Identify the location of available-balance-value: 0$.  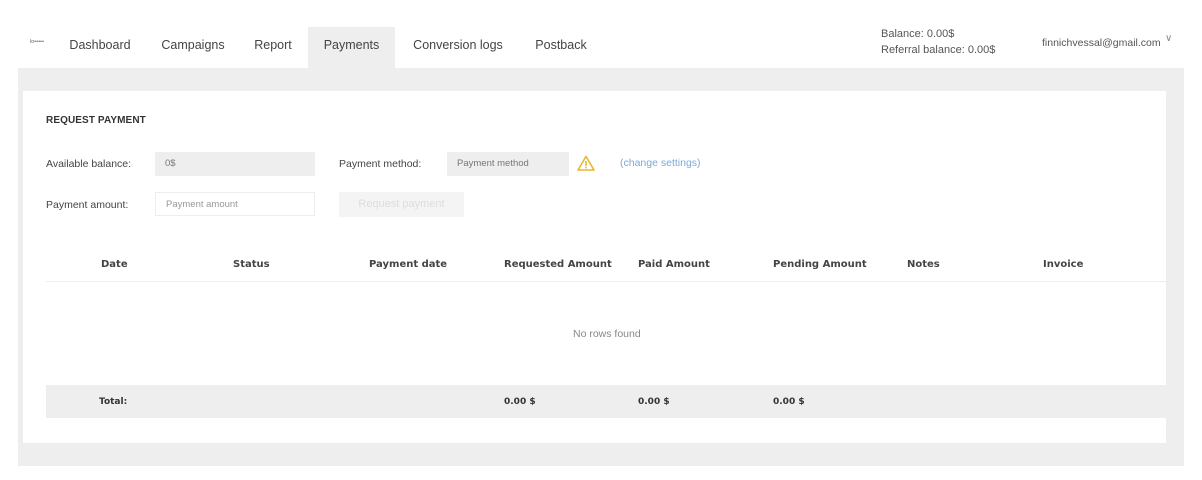
(235, 164).